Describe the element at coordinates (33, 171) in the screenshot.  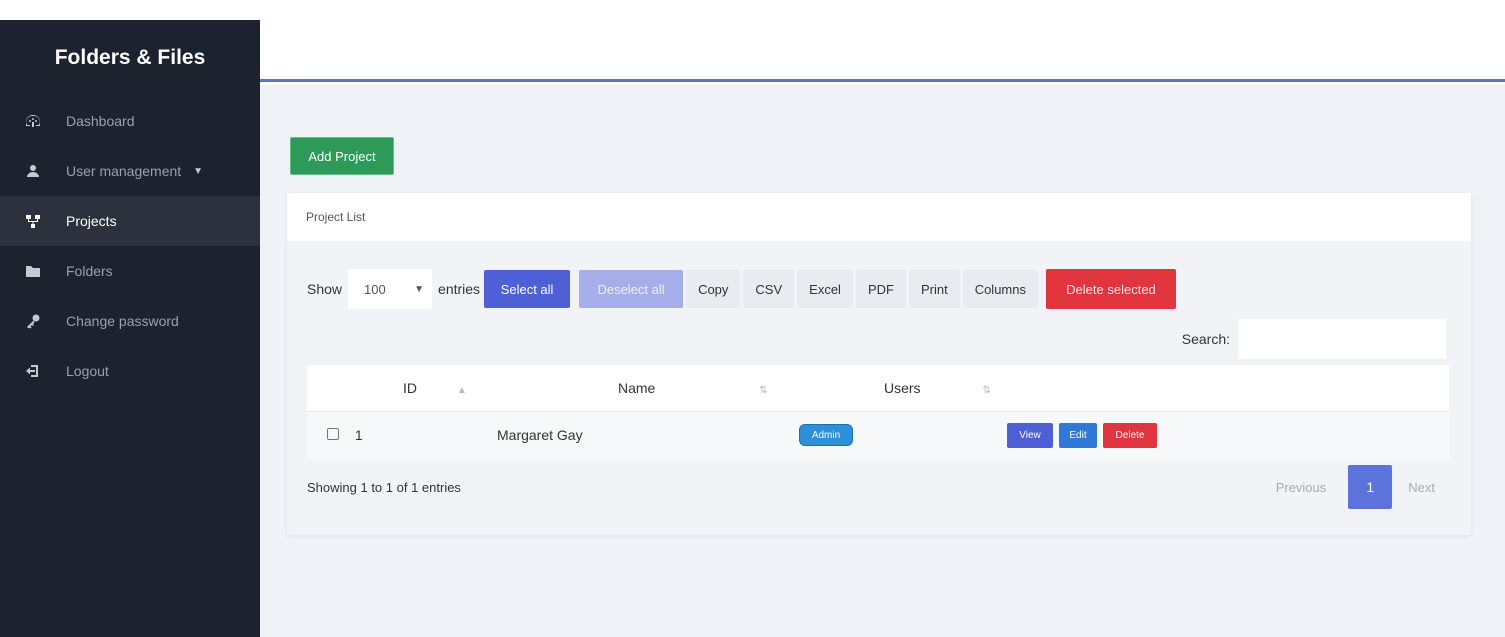
I see `users-icon` at that location.